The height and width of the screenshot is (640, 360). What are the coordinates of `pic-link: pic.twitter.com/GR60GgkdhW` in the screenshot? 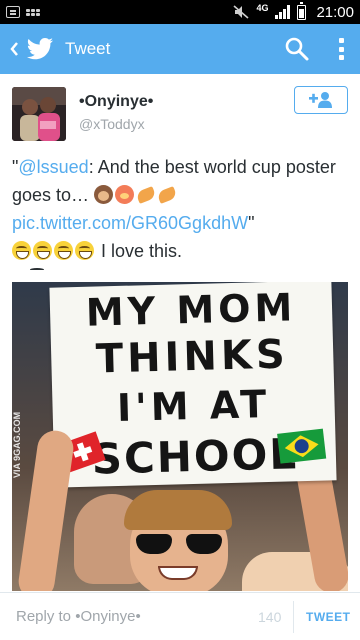 It's located at (130, 223).